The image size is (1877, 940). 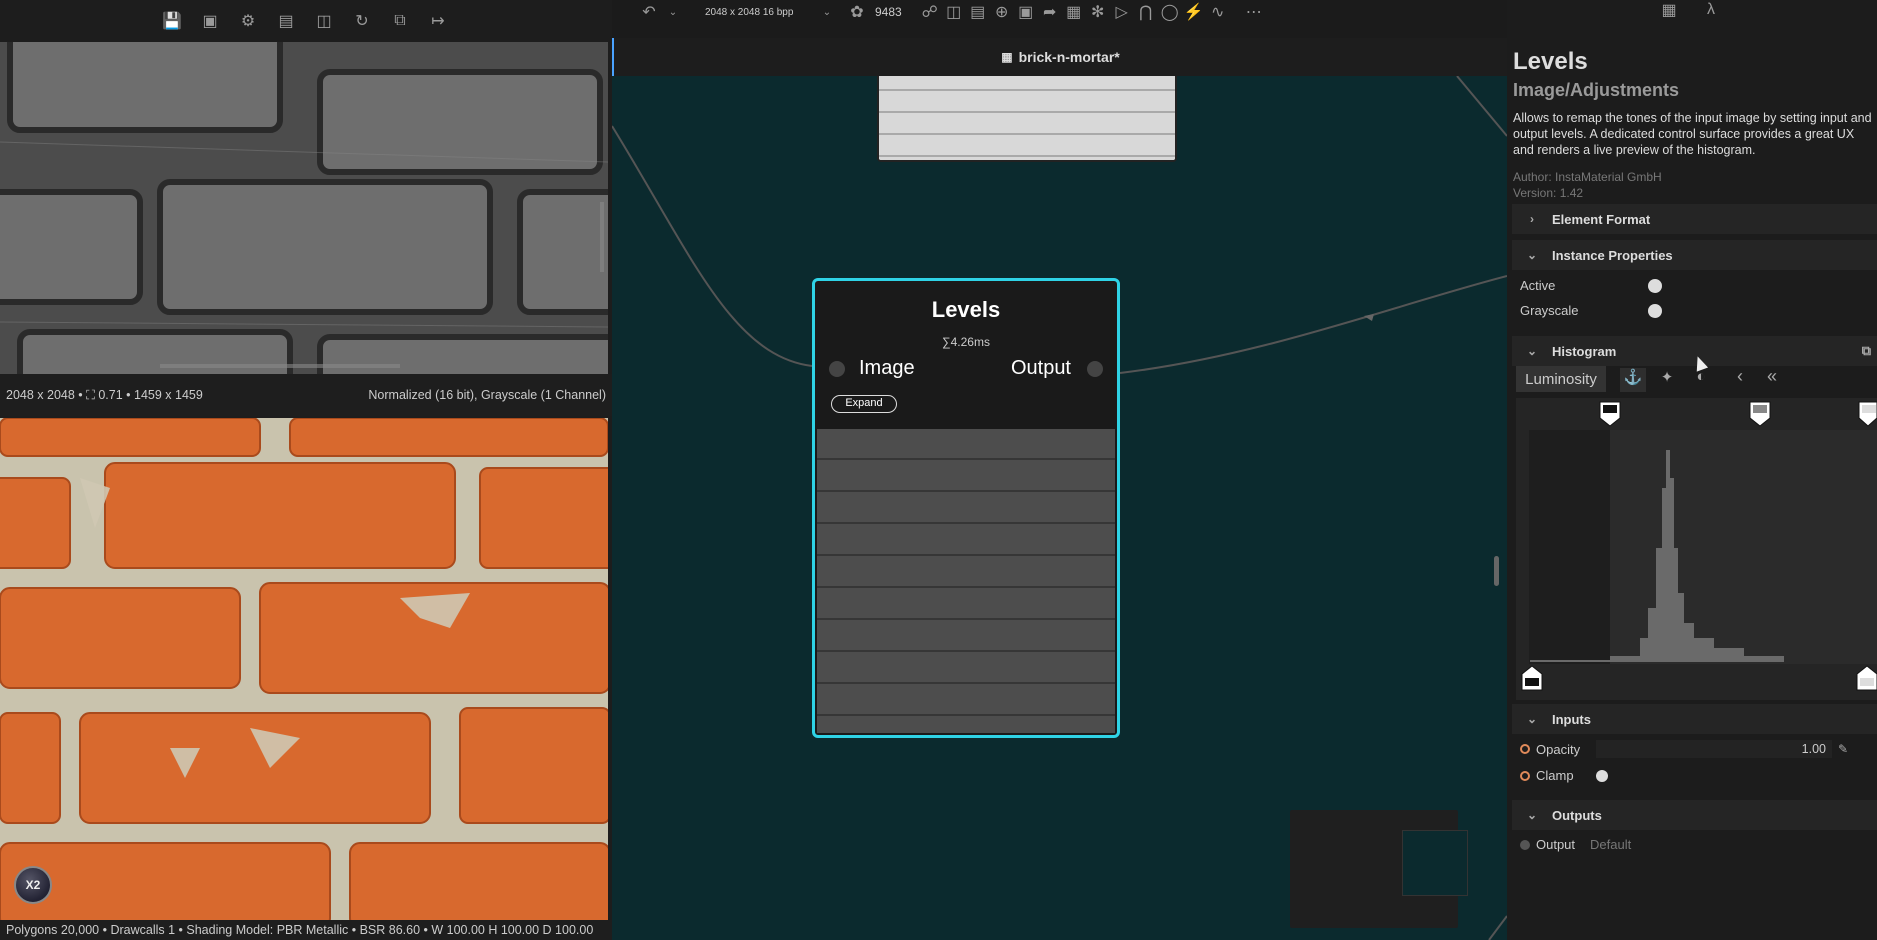 I want to click on anchor-icon: ⚓, so click(x=1633, y=380).